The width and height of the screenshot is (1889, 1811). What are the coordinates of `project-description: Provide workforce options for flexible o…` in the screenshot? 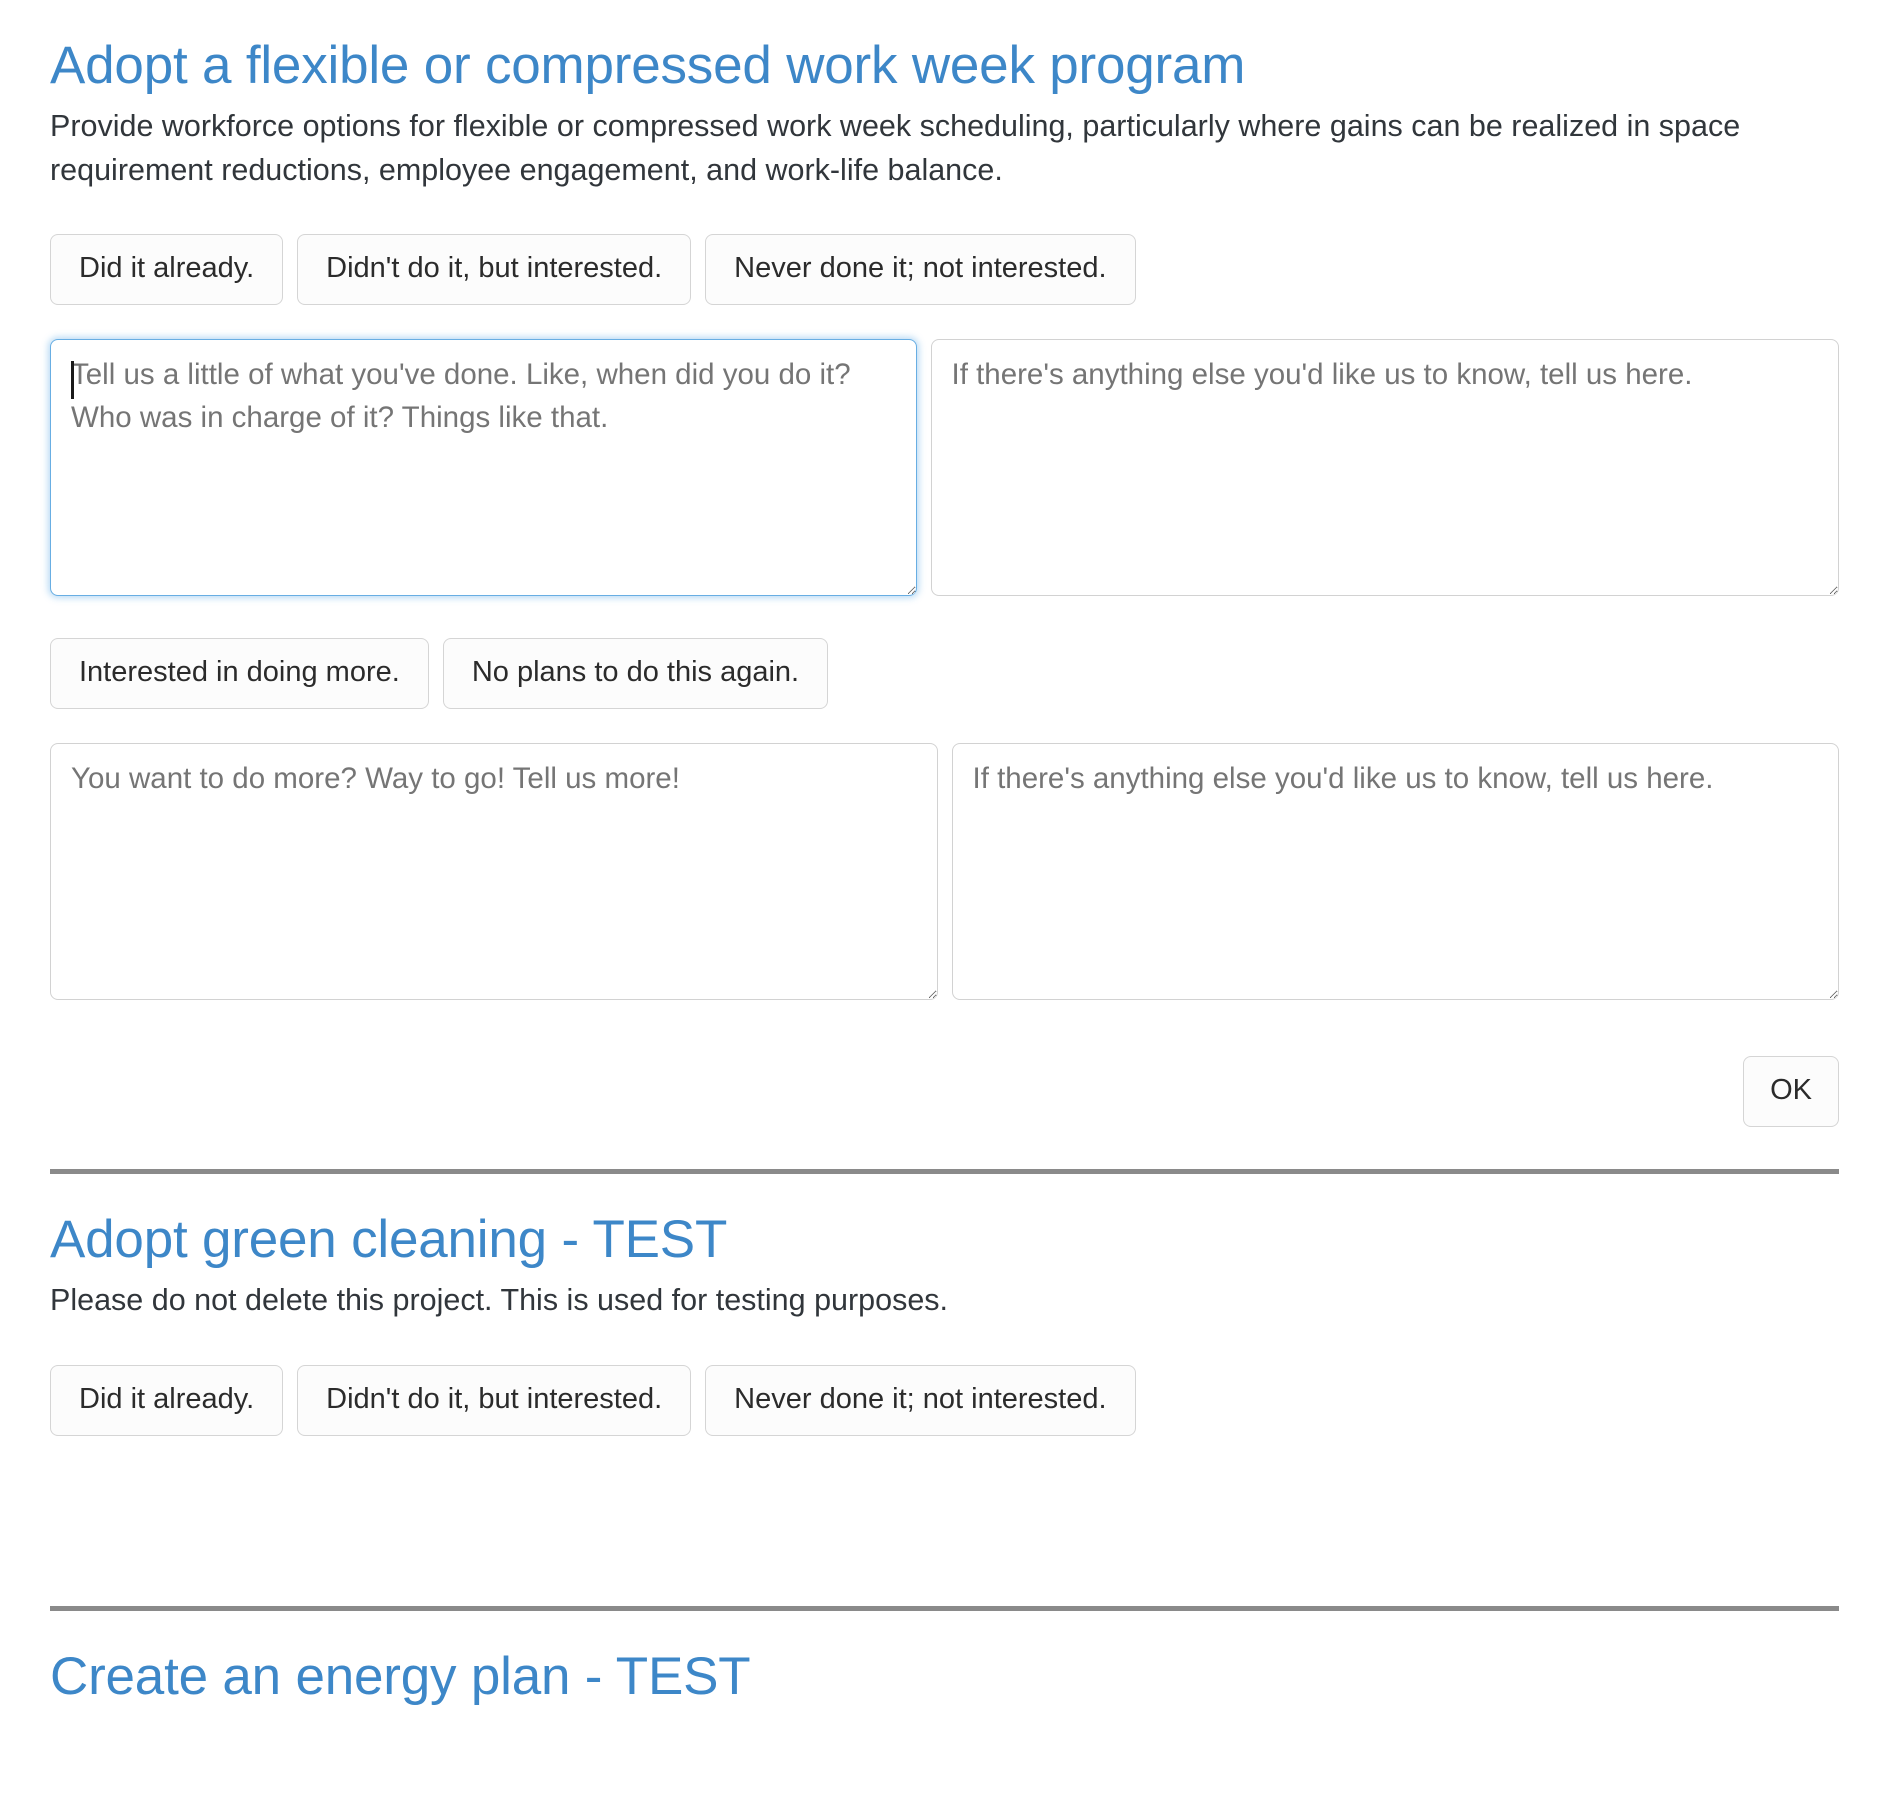 It's located at (895, 148).